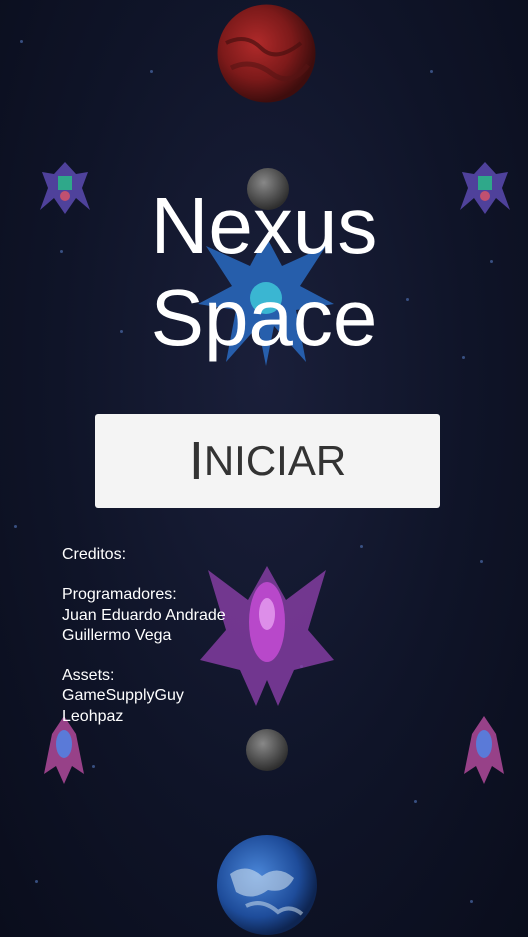 The width and height of the screenshot is (528, 937). What do you see at coordinates (264, 317) in the screenshot?
I see `title-line-2: Space` at bounding box center [264, 317].